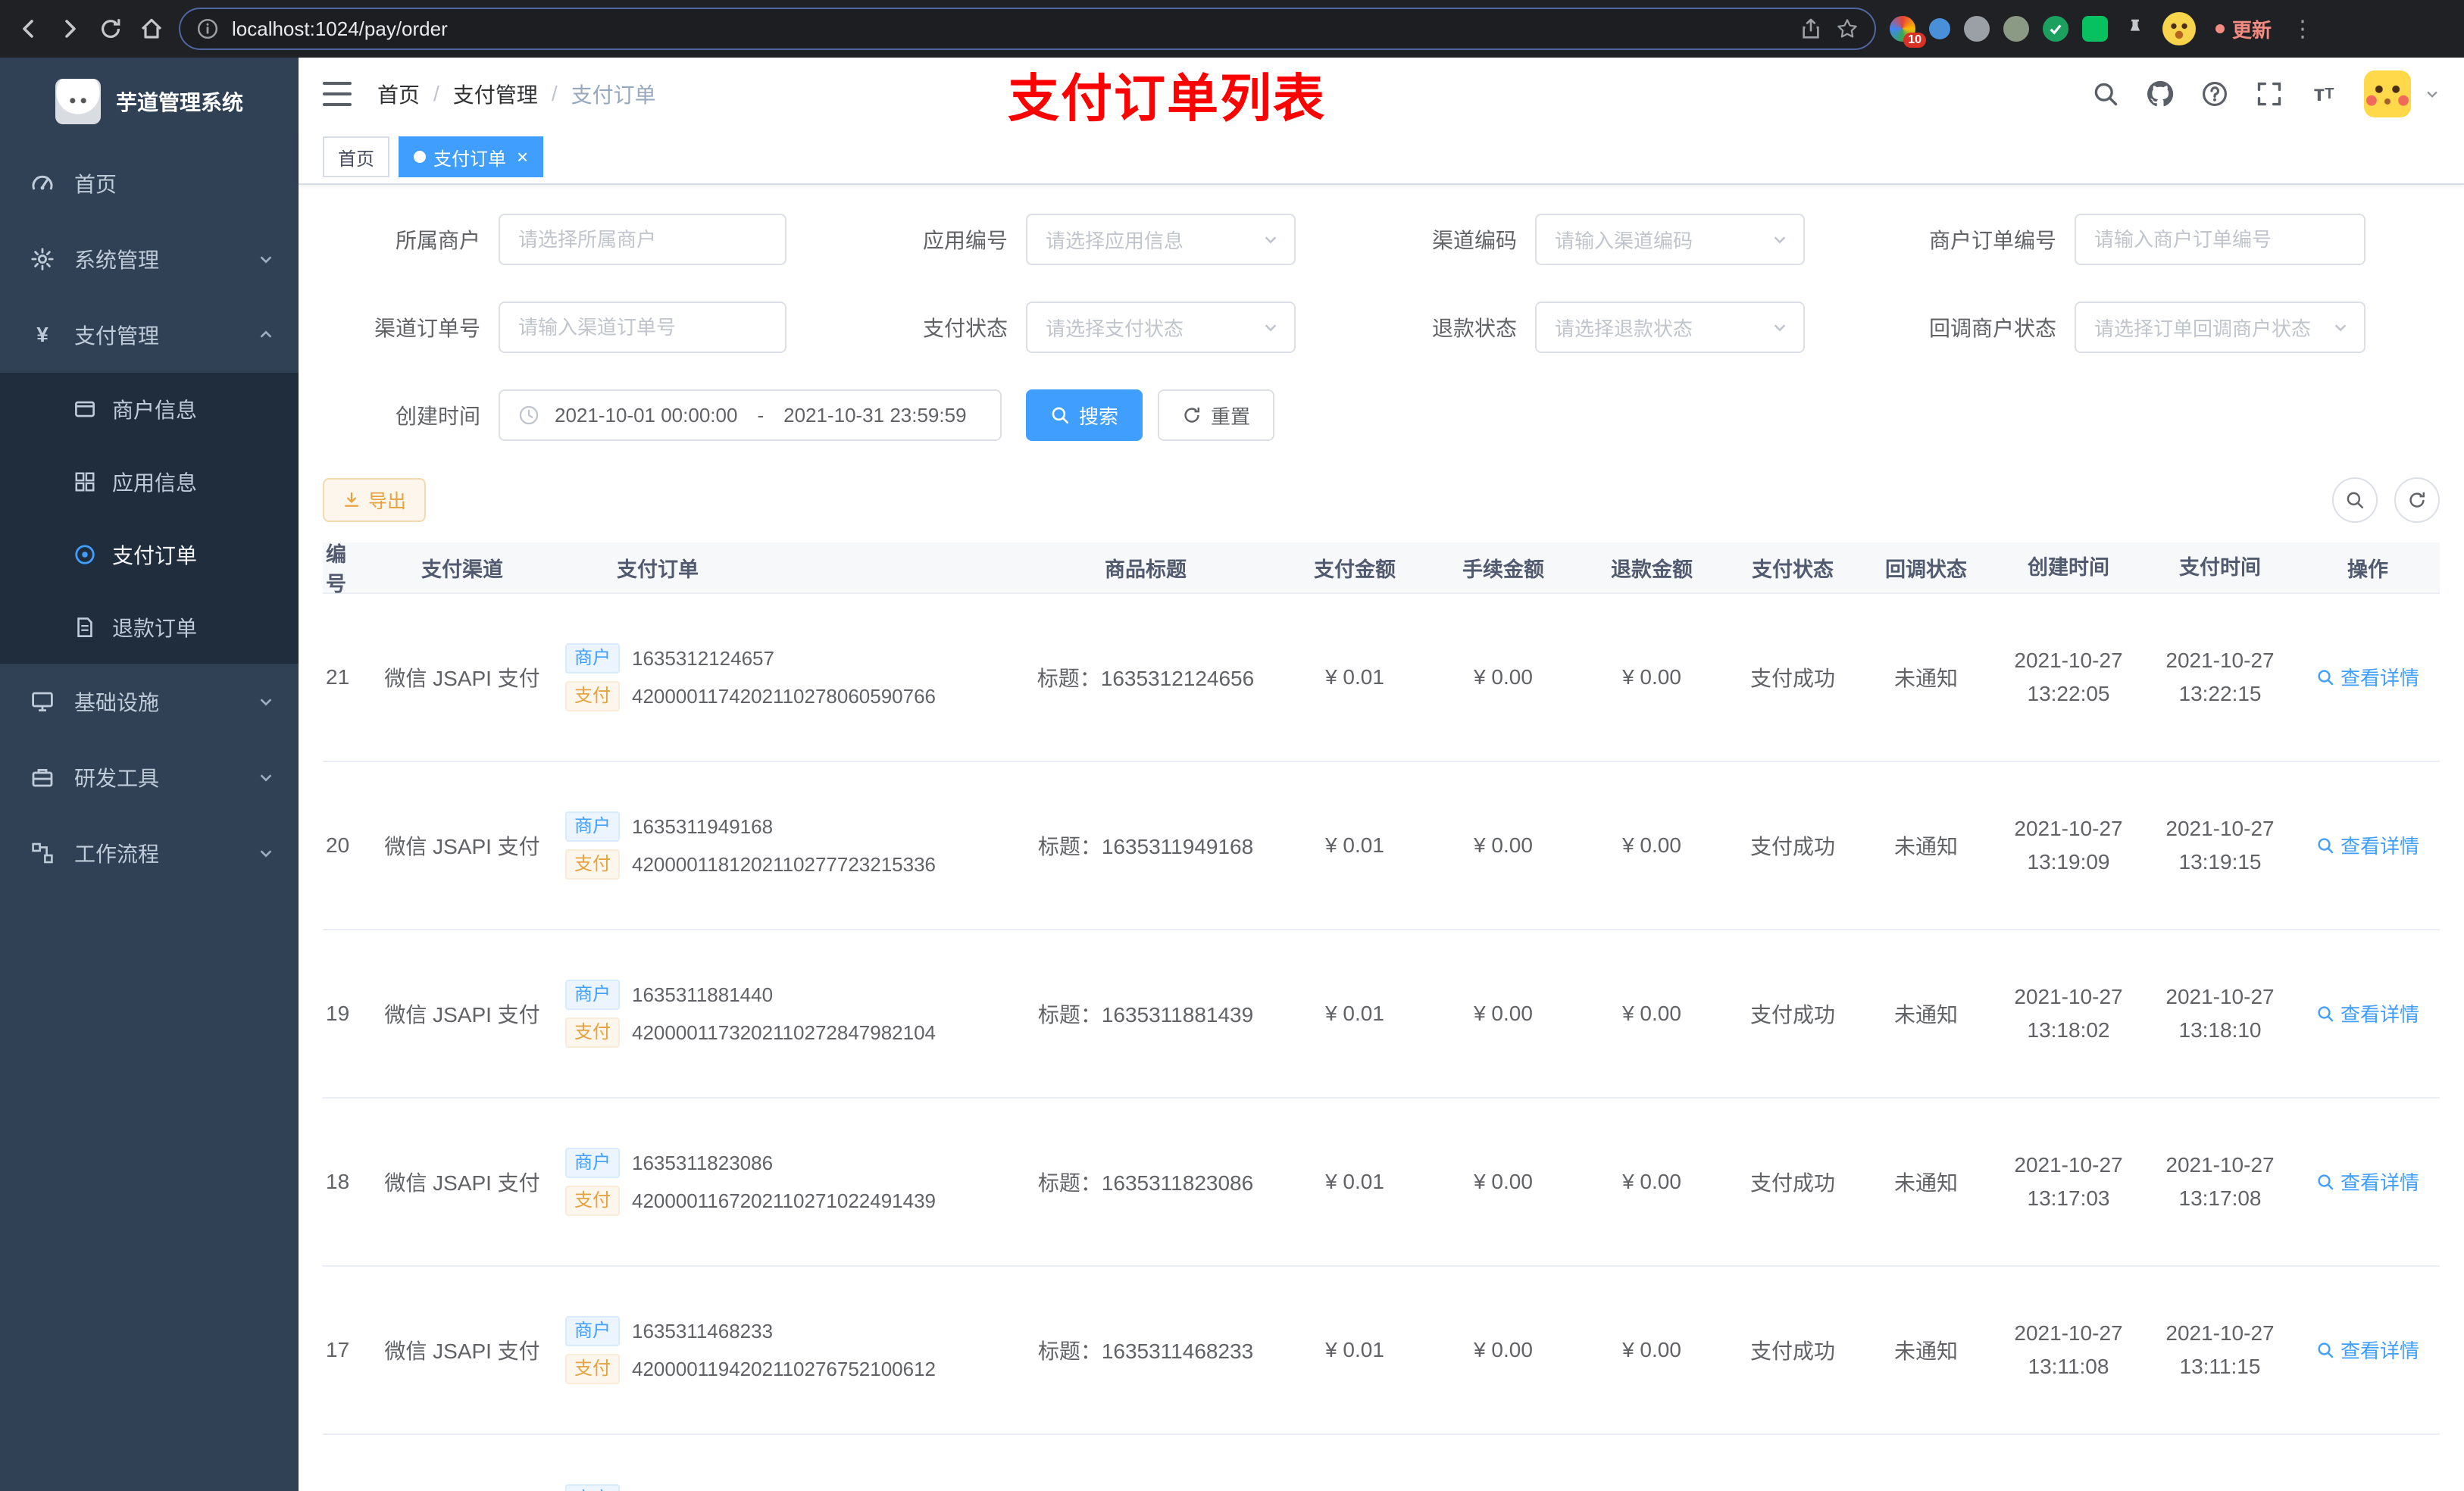  What do you see at coordinates (1925, 1183) in the screenshot?
I see `cell-notify: 未通知` at bounding box center [1925, 1183].